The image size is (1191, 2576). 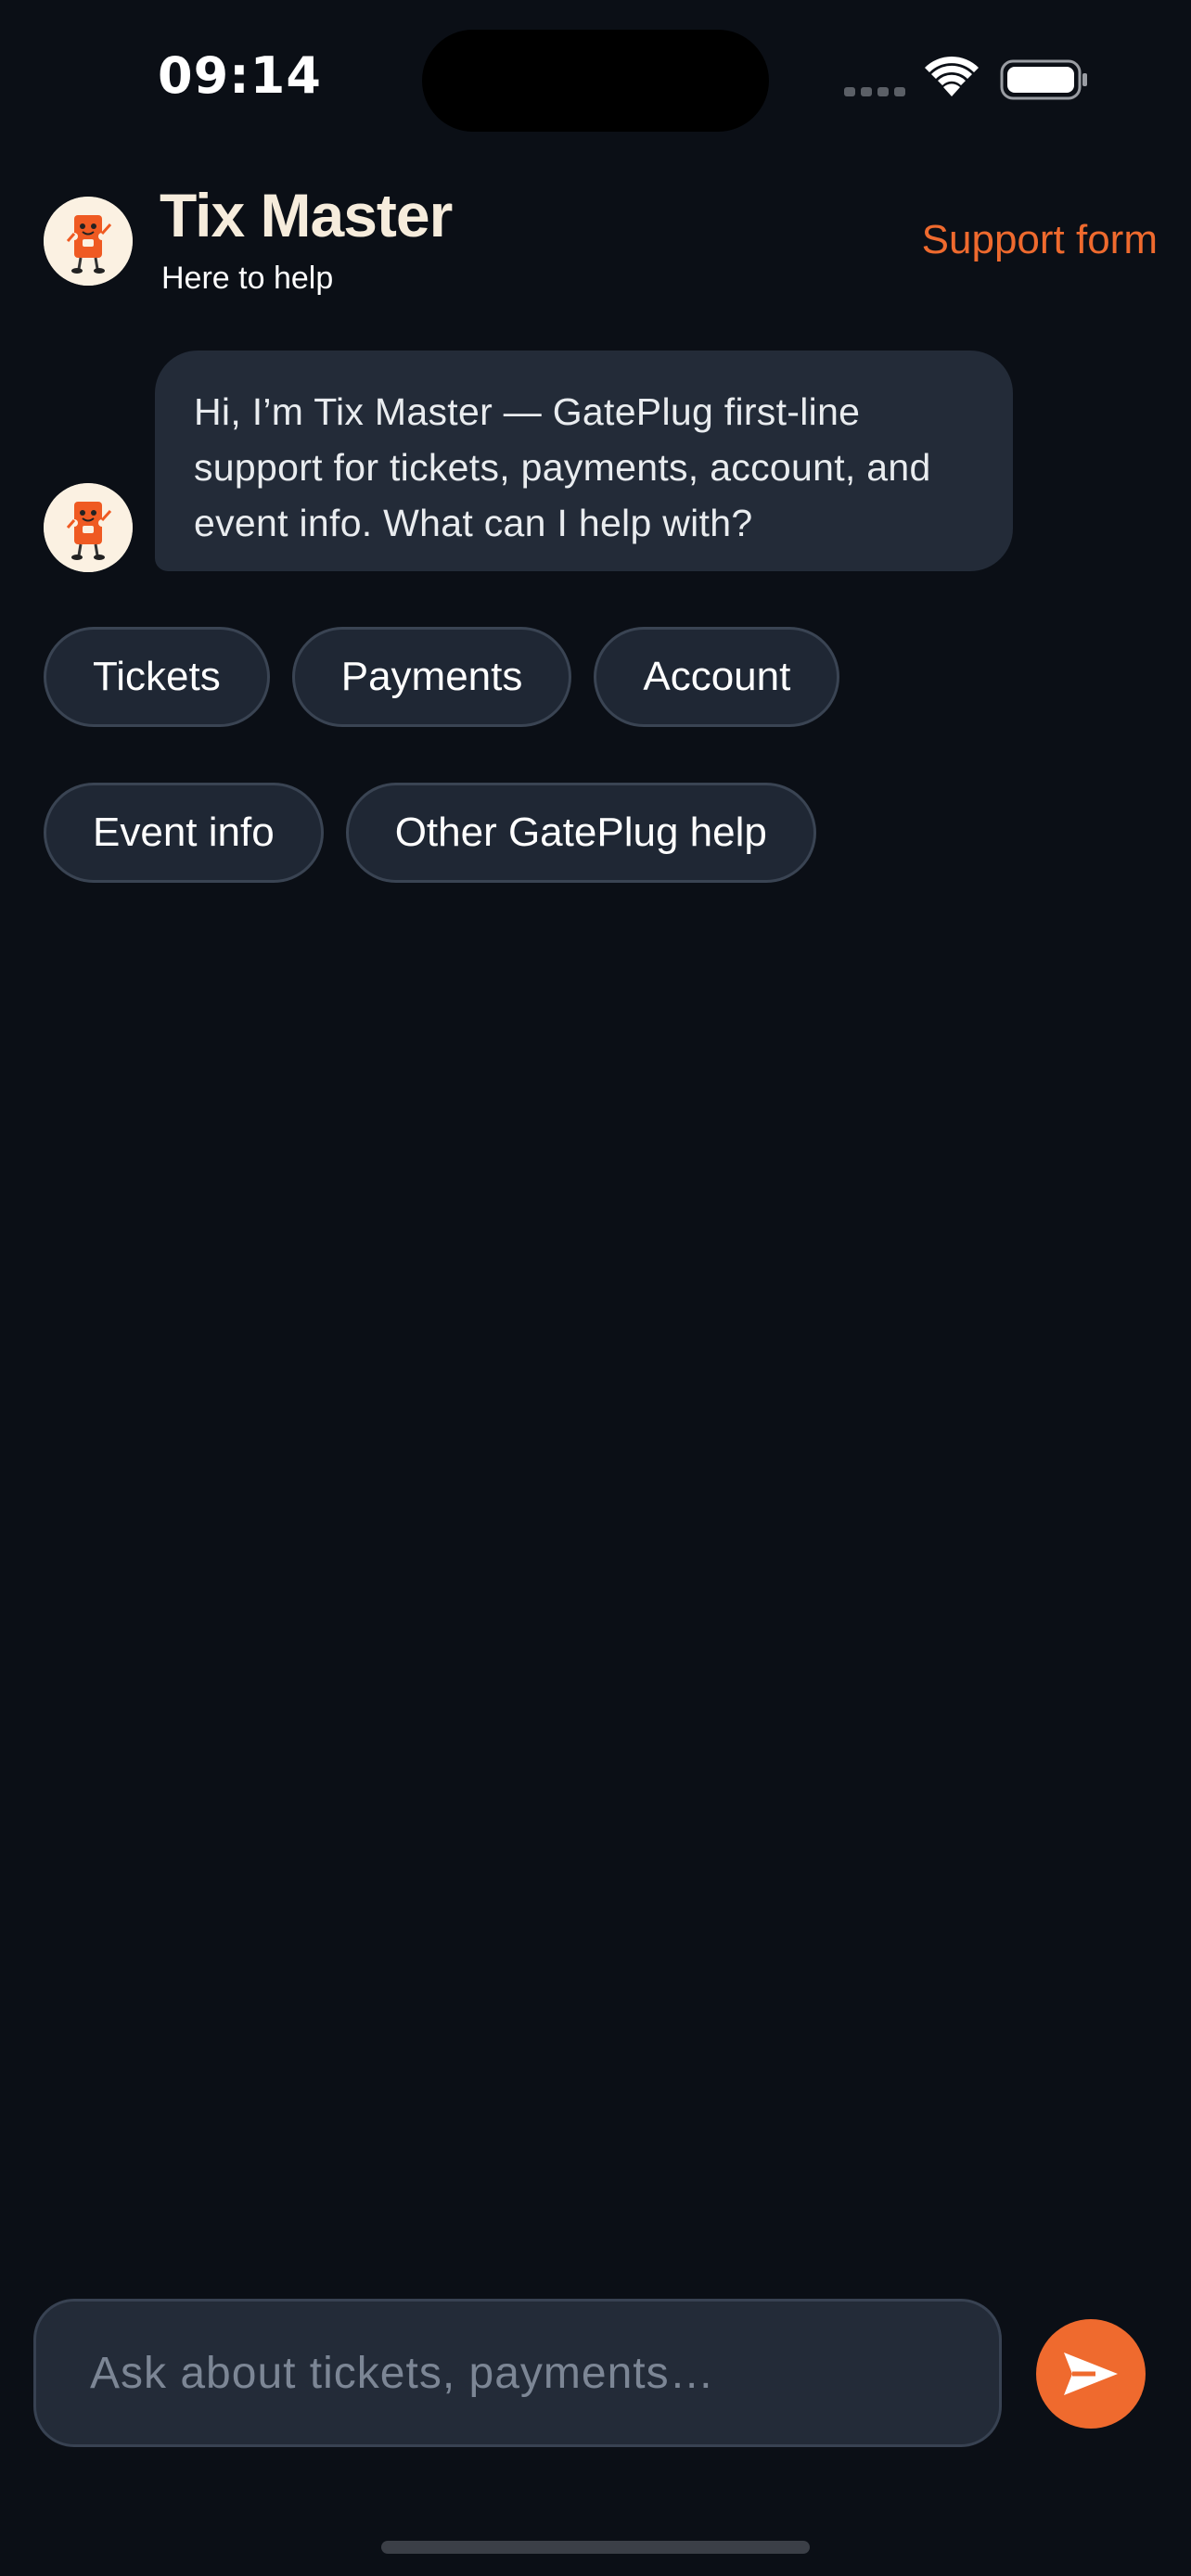 I want to click on quick-replies-row: Event info Other GatePlug help, so click(x=508, y=833).